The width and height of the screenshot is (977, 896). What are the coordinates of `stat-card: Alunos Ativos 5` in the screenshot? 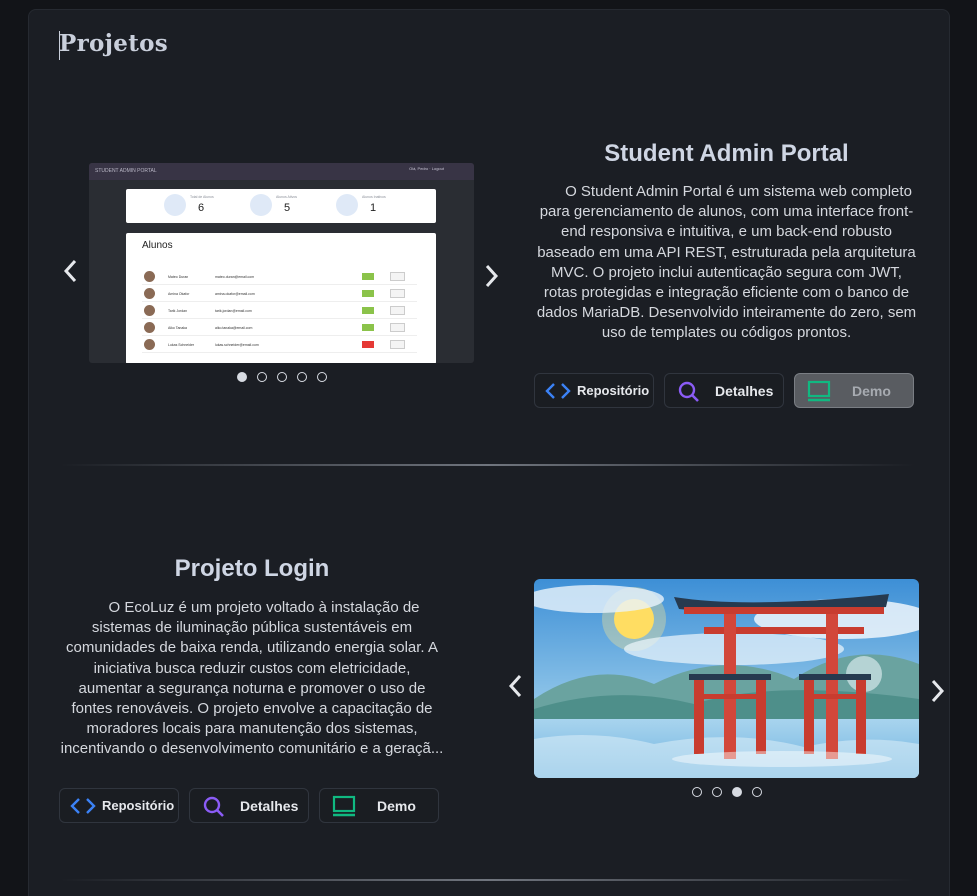 It's located at (297, 206).